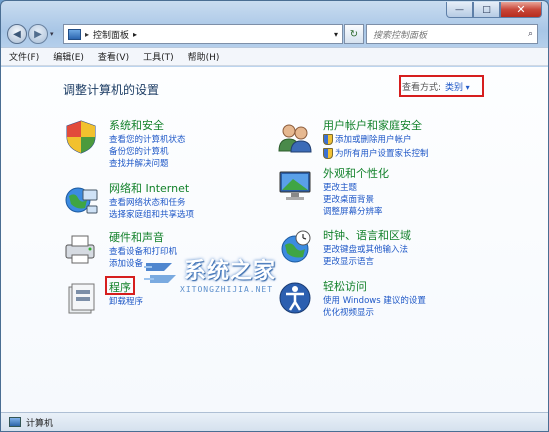 The width and height of the screenshot is (549, 432). I want to click on link-optimize-display: 优化视频显示, so click(348, 312).